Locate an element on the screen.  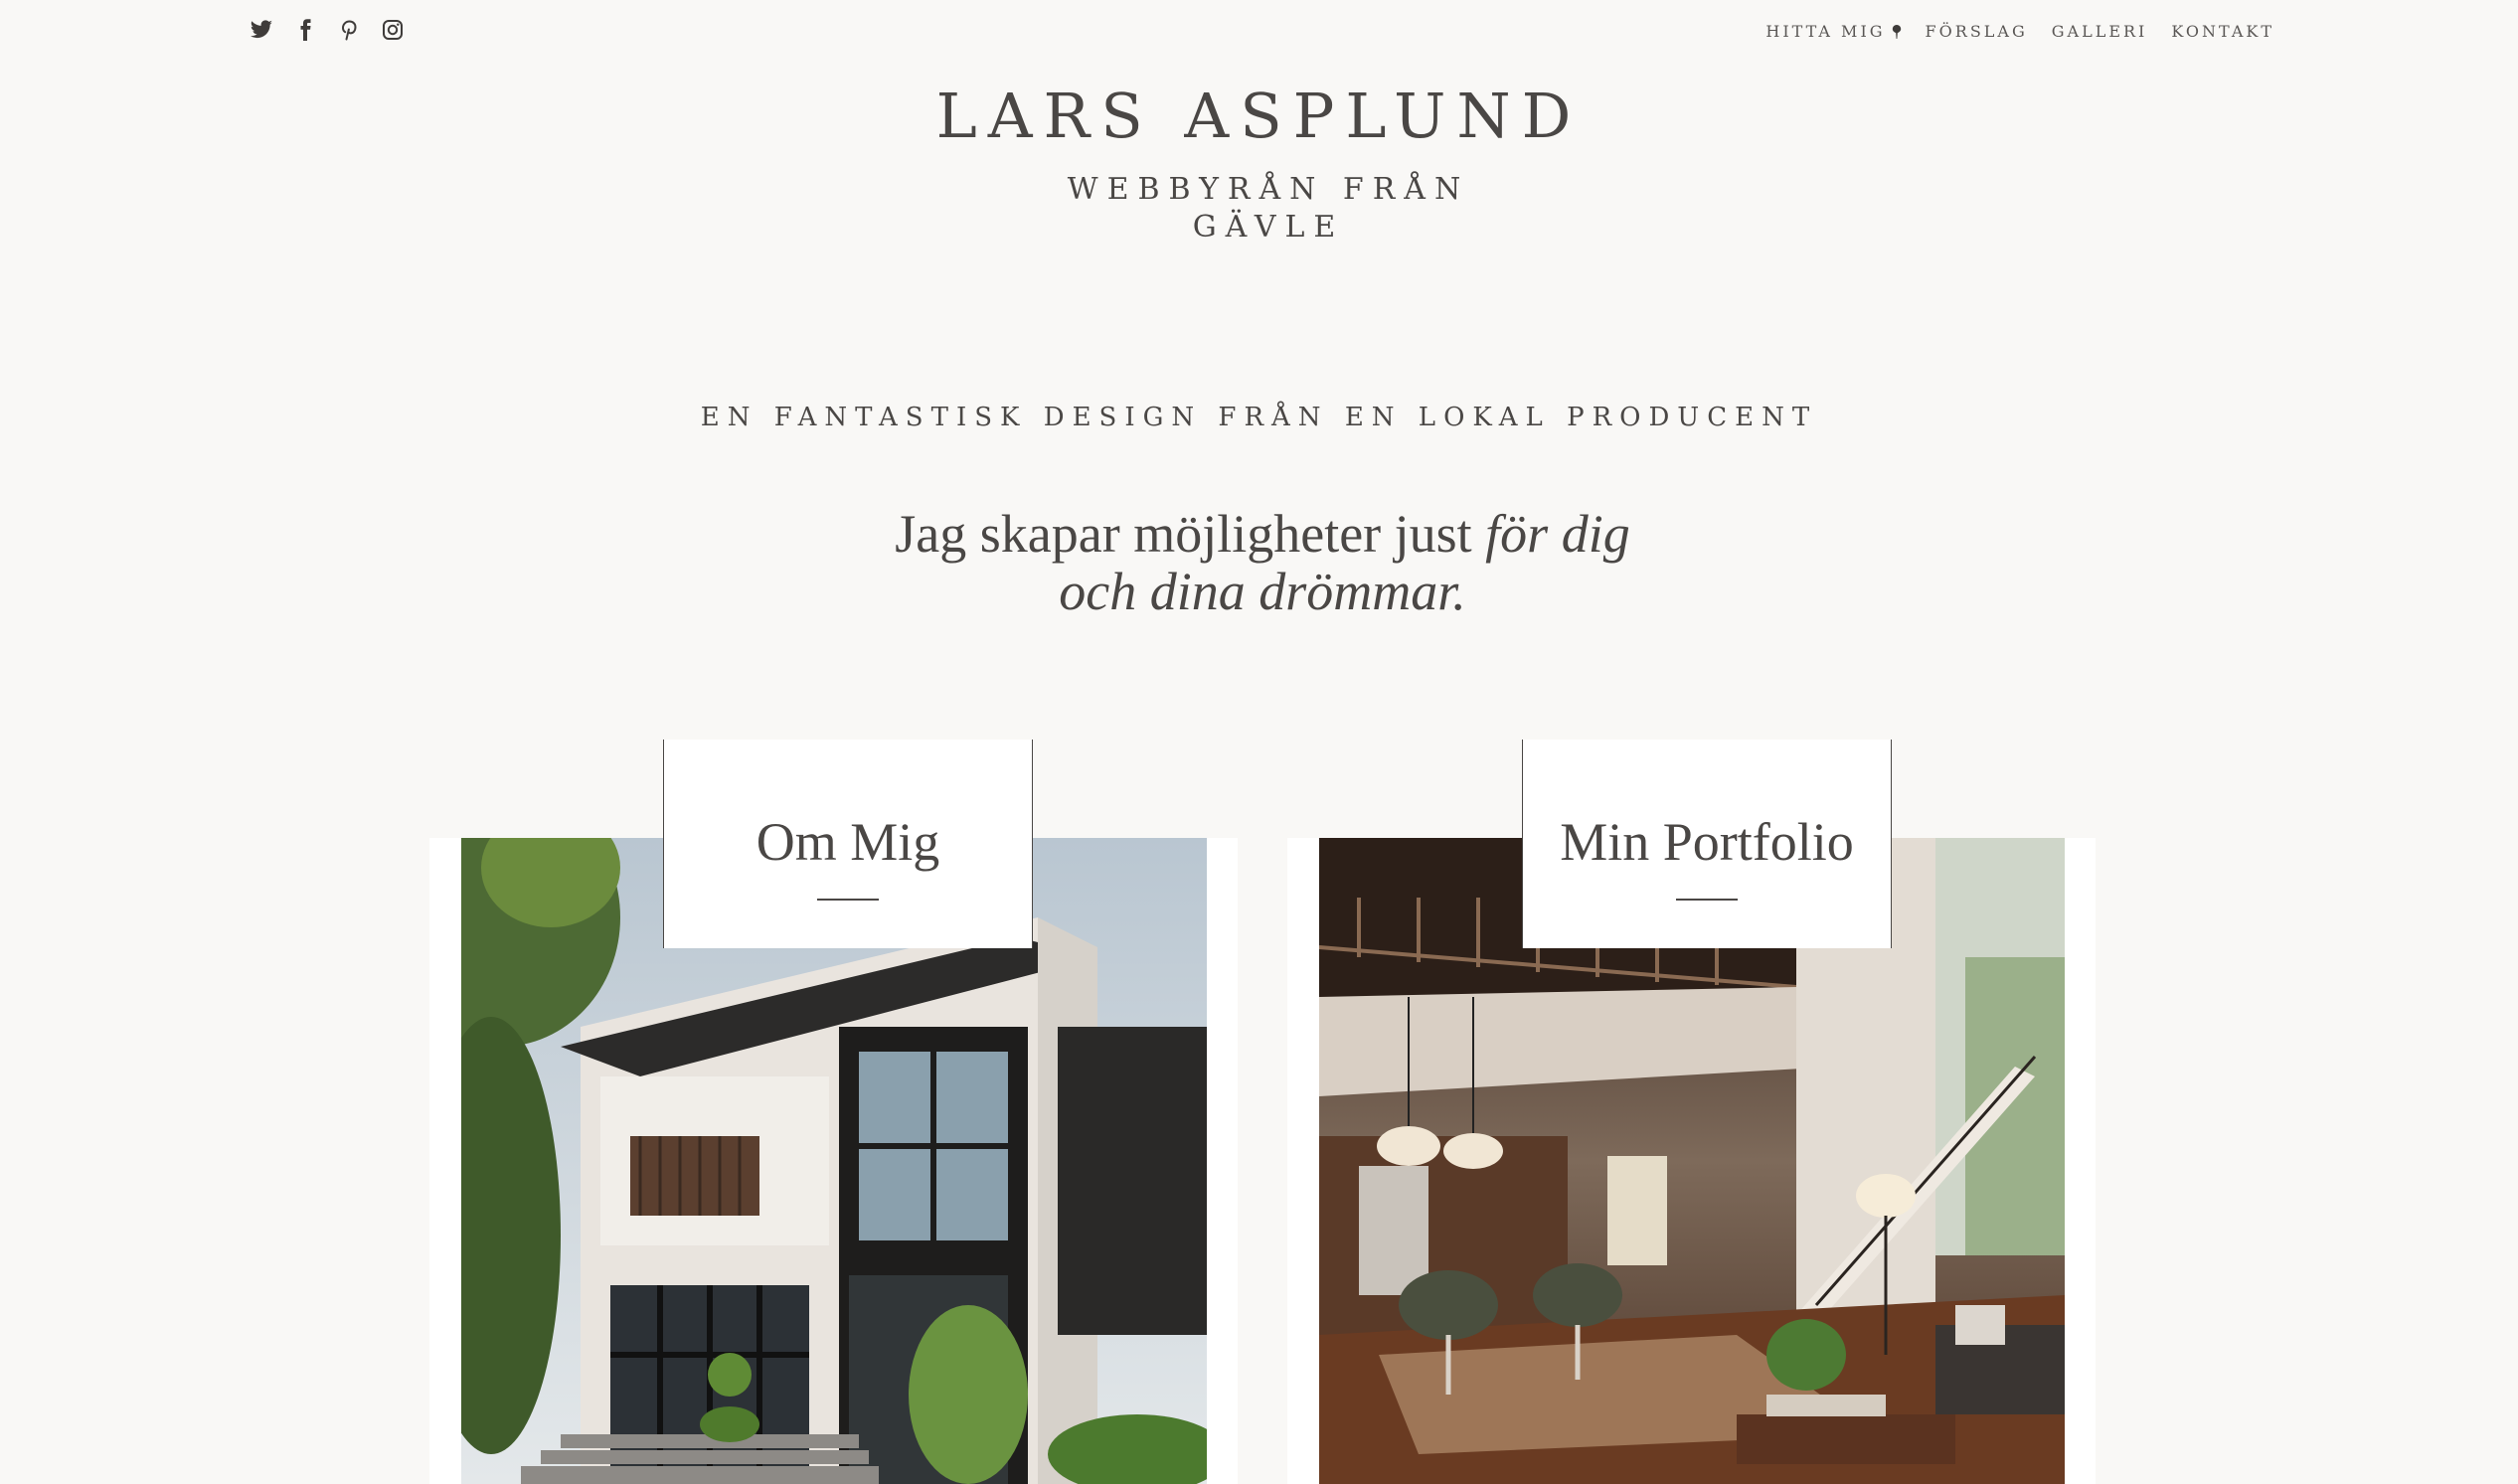
nav-link-hitta-mig: HITTA MIG is located at coordinates (1833, 31).